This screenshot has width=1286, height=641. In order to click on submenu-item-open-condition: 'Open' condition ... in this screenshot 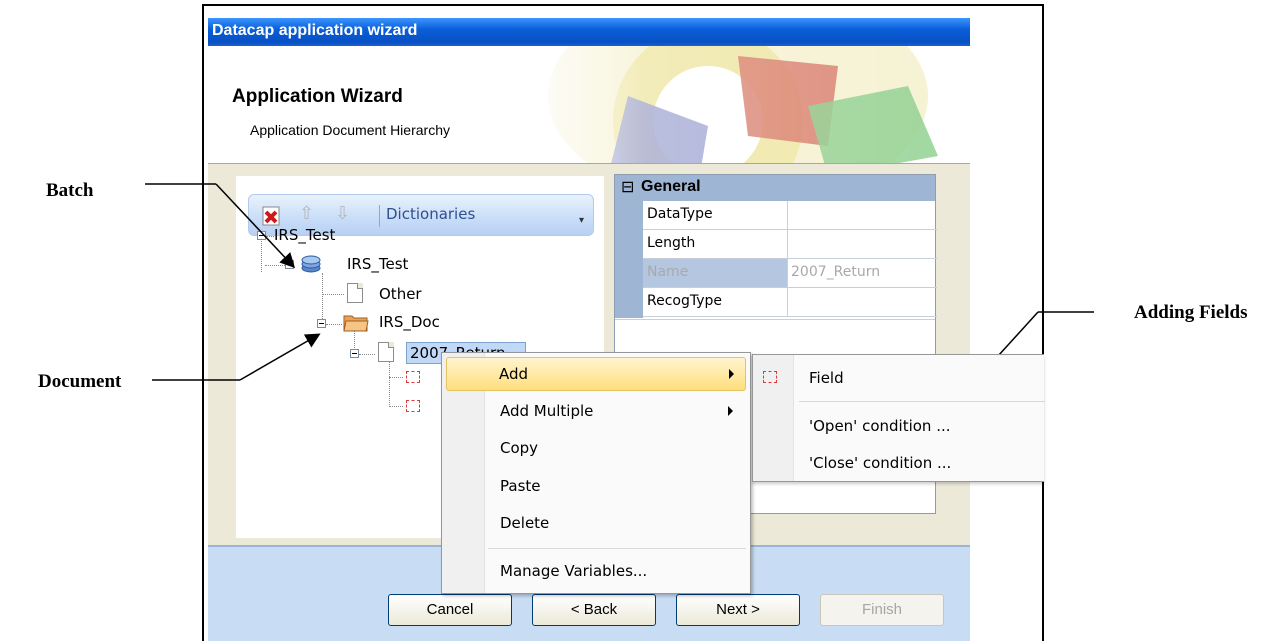, I will do `click(880, 426)`.